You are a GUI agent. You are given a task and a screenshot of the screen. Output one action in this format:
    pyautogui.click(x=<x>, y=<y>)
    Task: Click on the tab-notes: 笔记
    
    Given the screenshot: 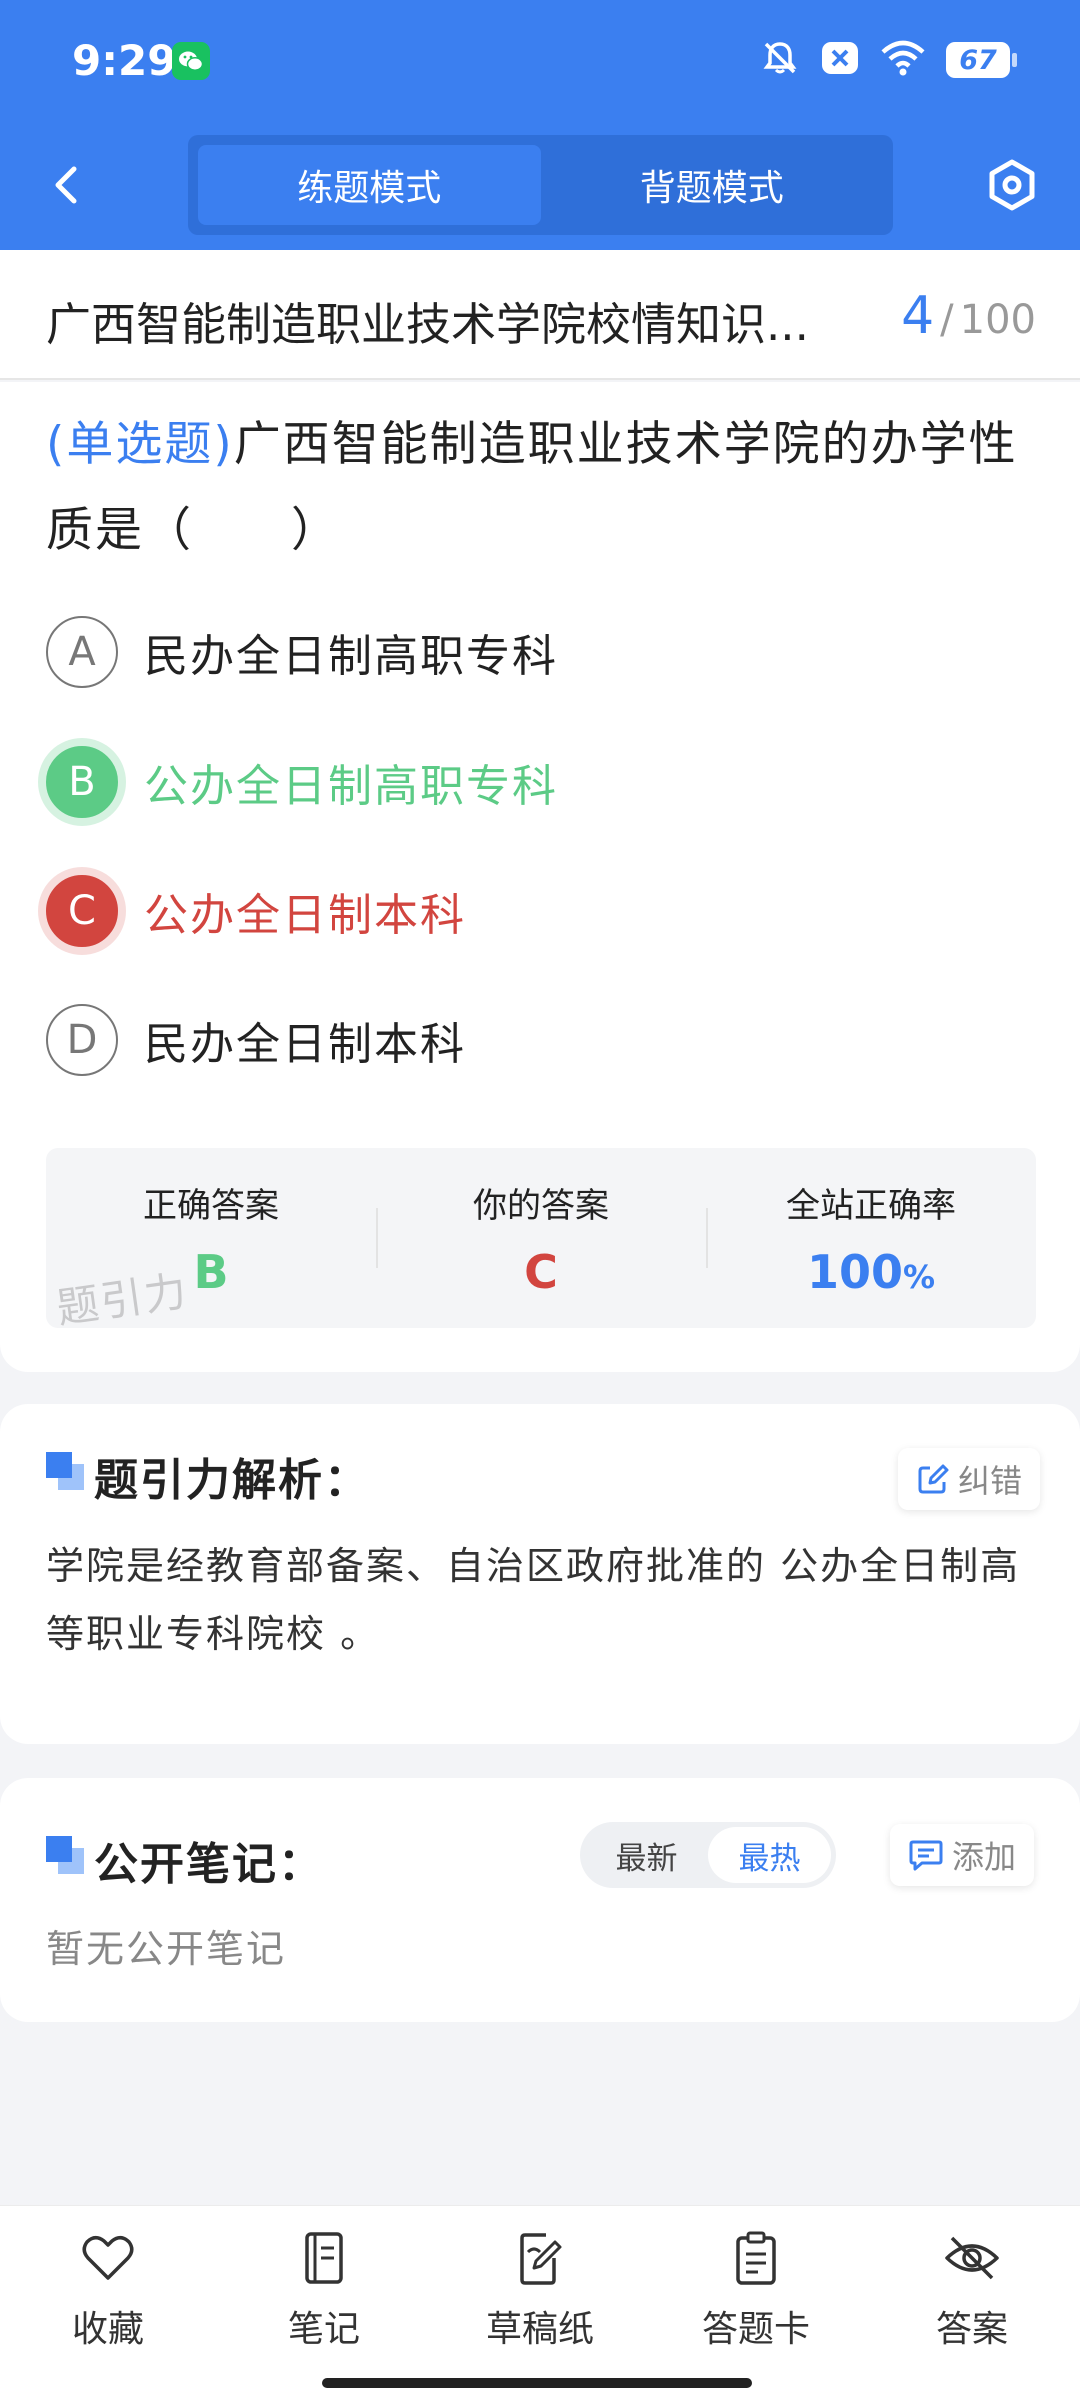 What is the action you would take?
    pyautogui.click(x=324, y=2290)
    